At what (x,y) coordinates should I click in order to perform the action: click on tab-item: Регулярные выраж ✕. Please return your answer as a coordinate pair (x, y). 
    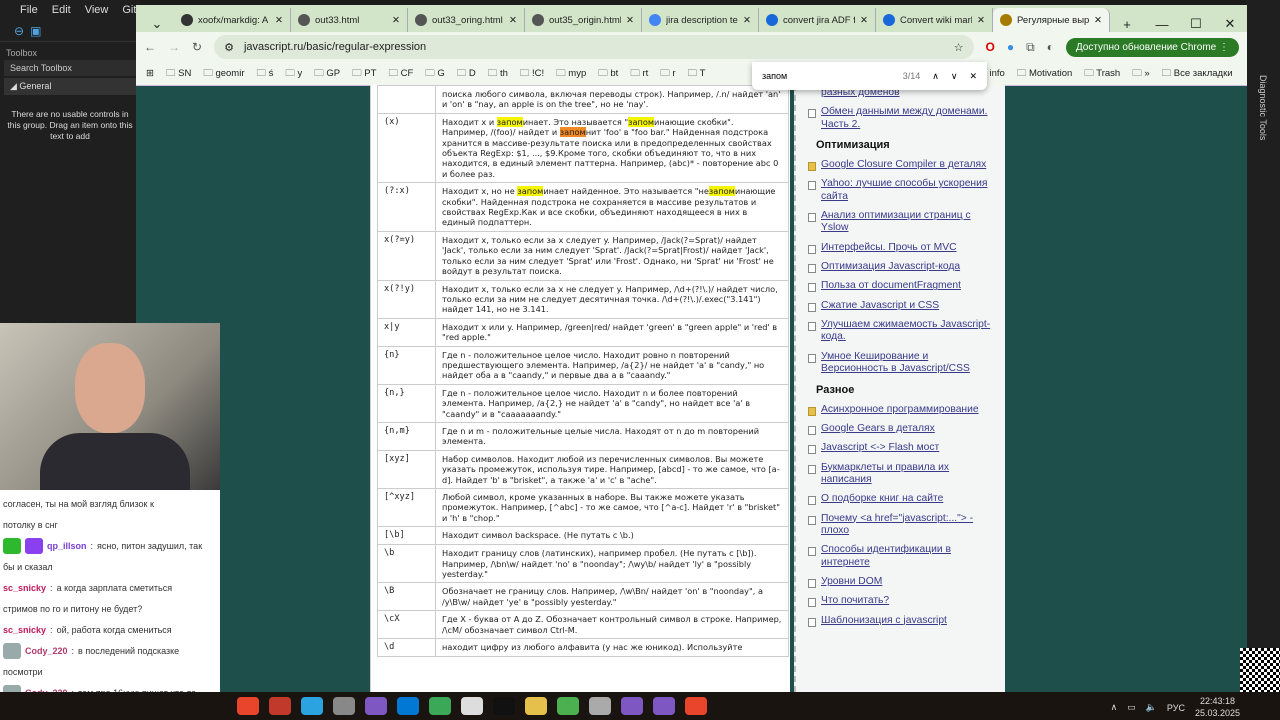
    Looking at the image, I should click on (1051, 20).